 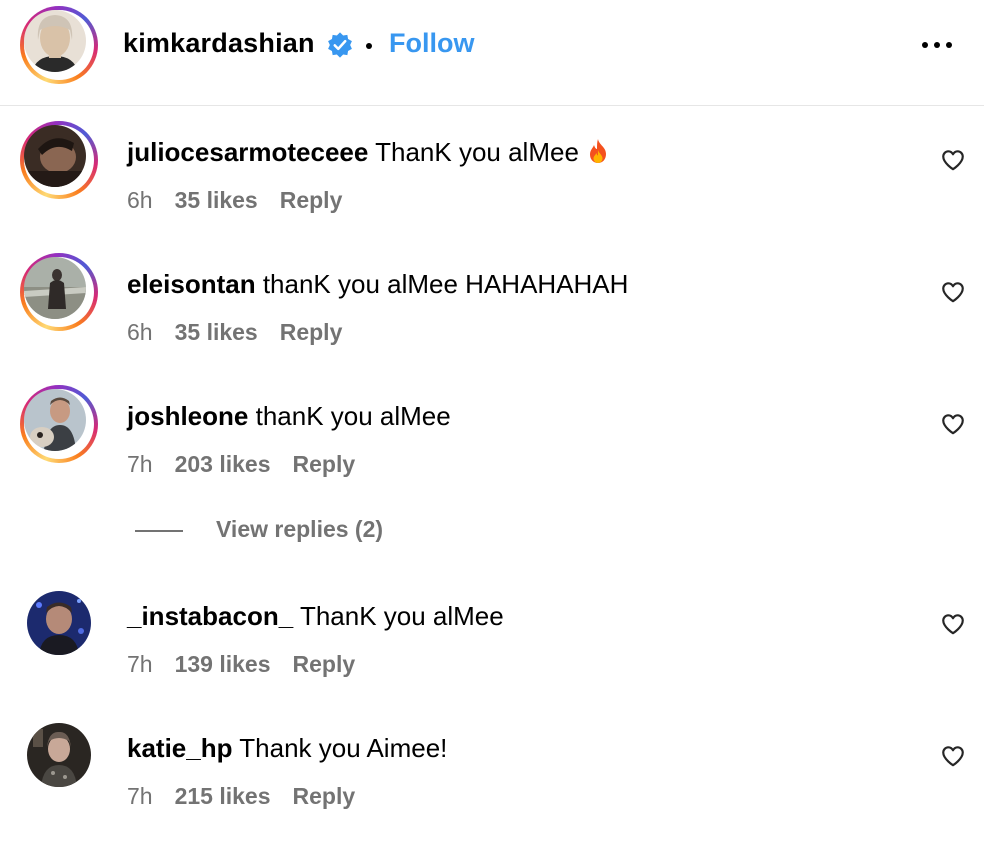 I want to click on comment-text: juliocesarmoteceee ThanK you alMee, so click(x=368, y=152).